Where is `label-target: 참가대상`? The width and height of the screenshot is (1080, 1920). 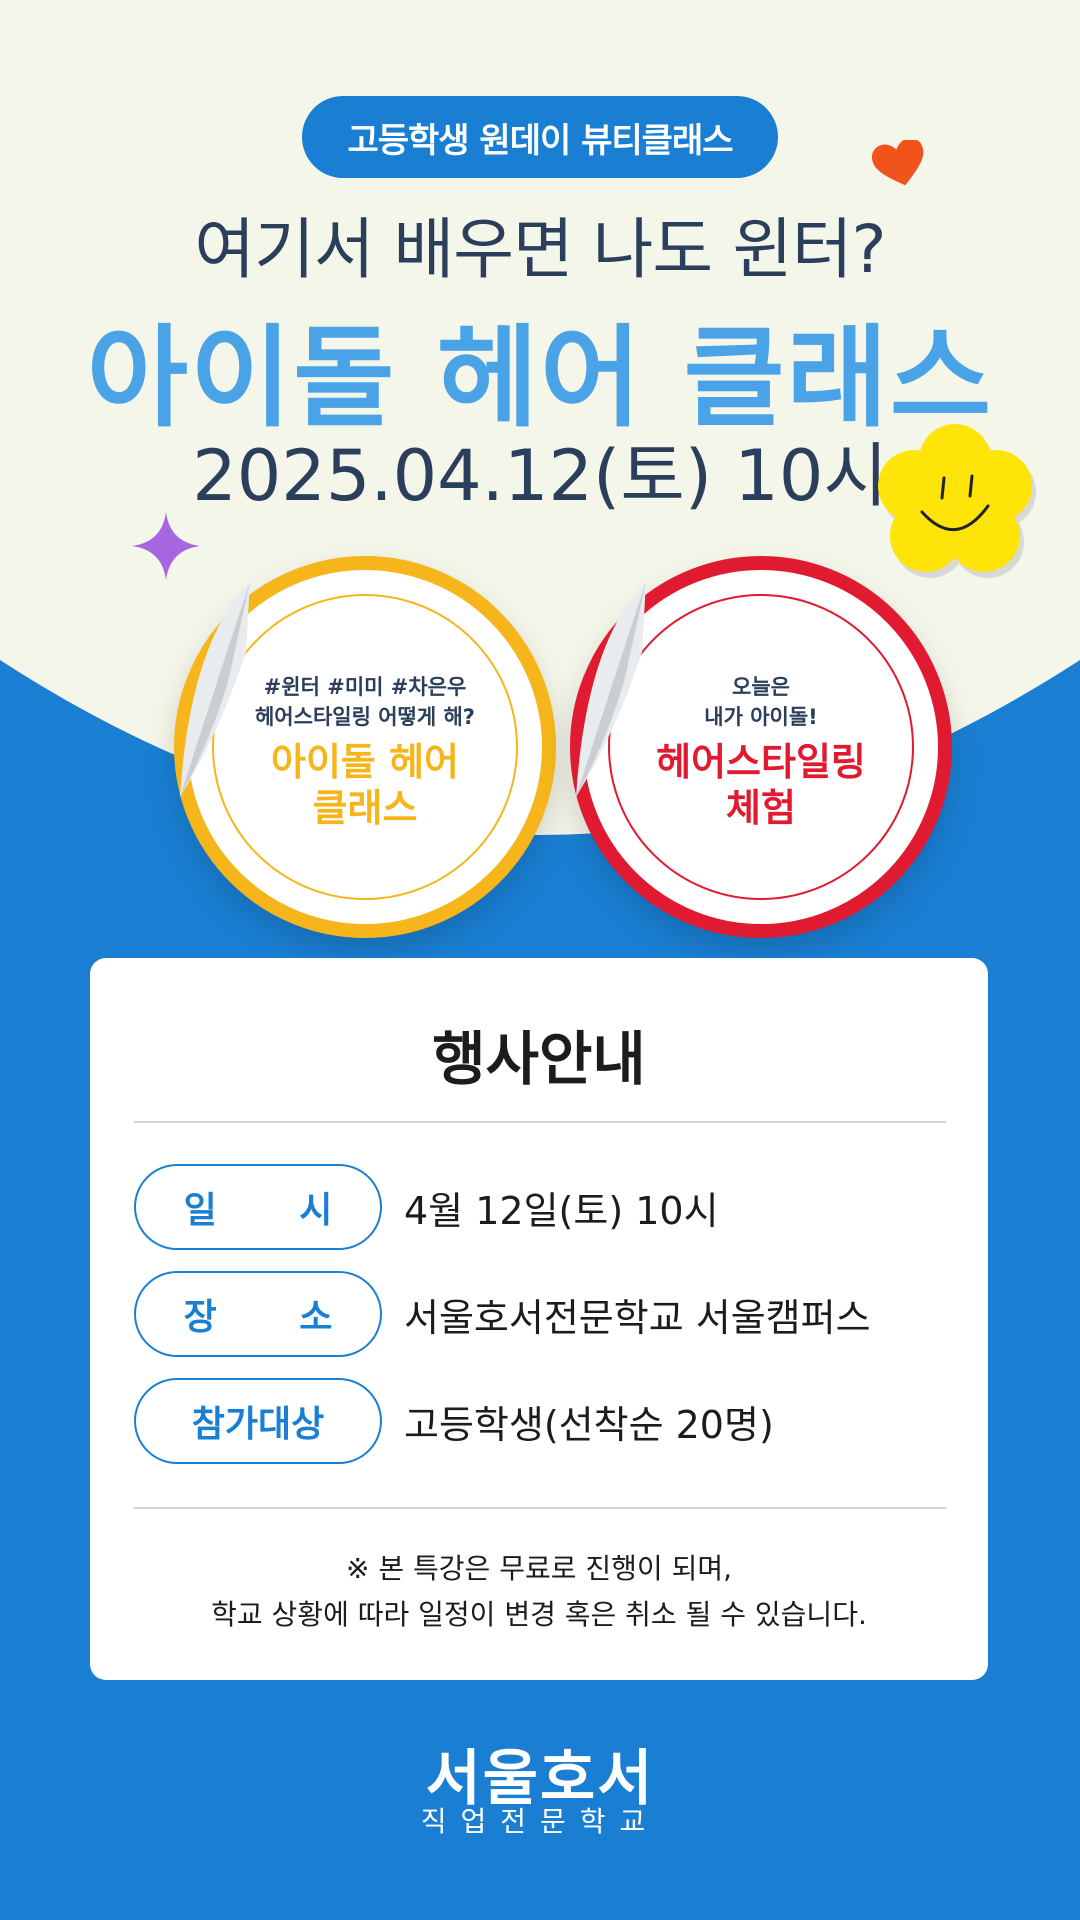 label-target: 참가대상 is located at coordinates (258, 1421).